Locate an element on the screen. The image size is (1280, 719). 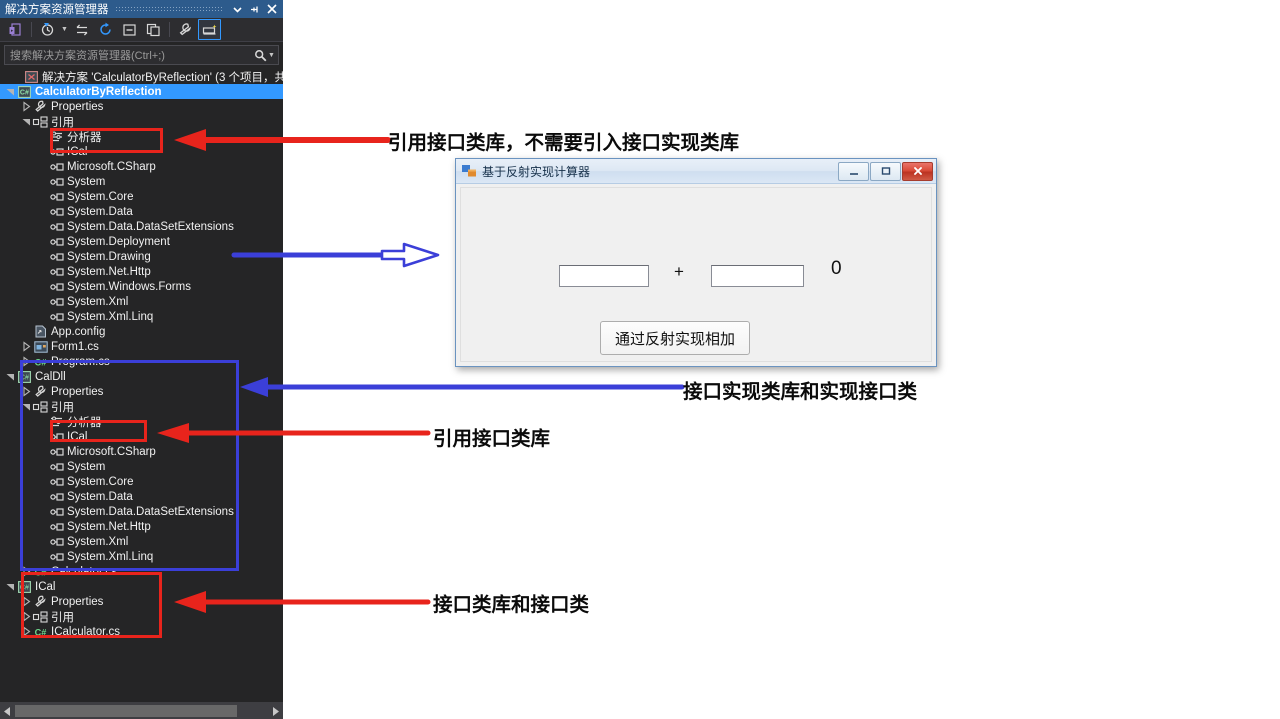
tree-row: System.Data is located at coordinates (141, 211).